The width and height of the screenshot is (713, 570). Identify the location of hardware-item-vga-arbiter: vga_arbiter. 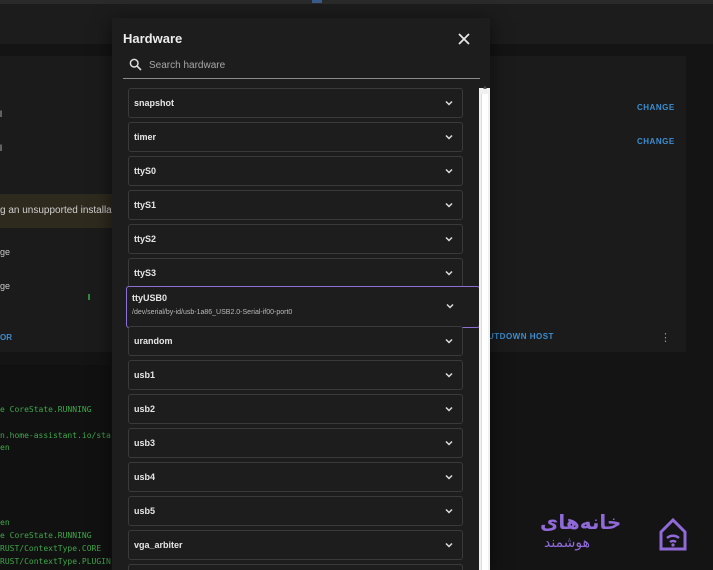
(295, 545).